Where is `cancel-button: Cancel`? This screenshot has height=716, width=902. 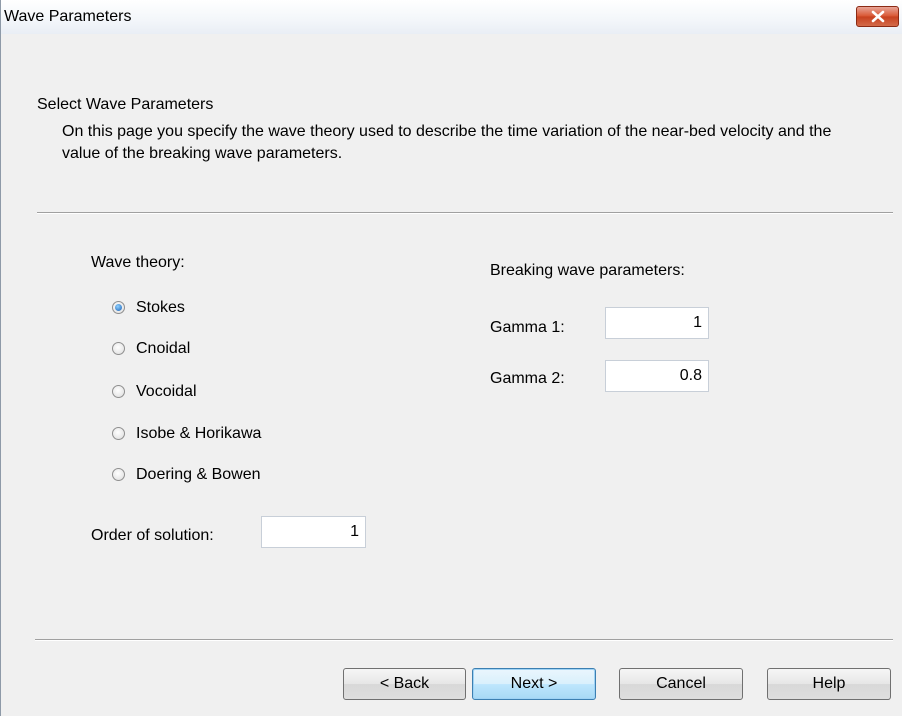 cancel-button: Cancel is located at coordinates (681, 684).